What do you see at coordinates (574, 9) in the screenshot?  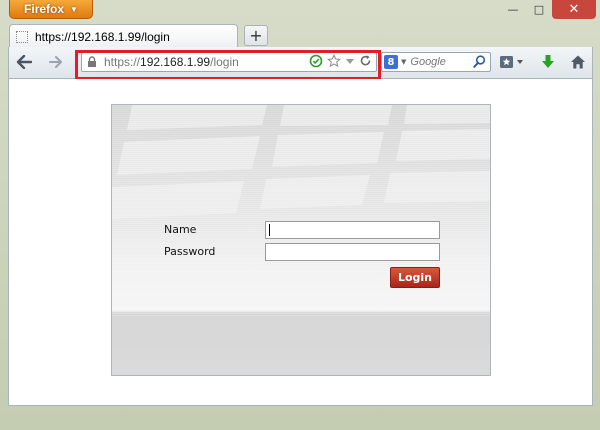 I see `close-window-button: ✕` at bounding box center [574, 9].